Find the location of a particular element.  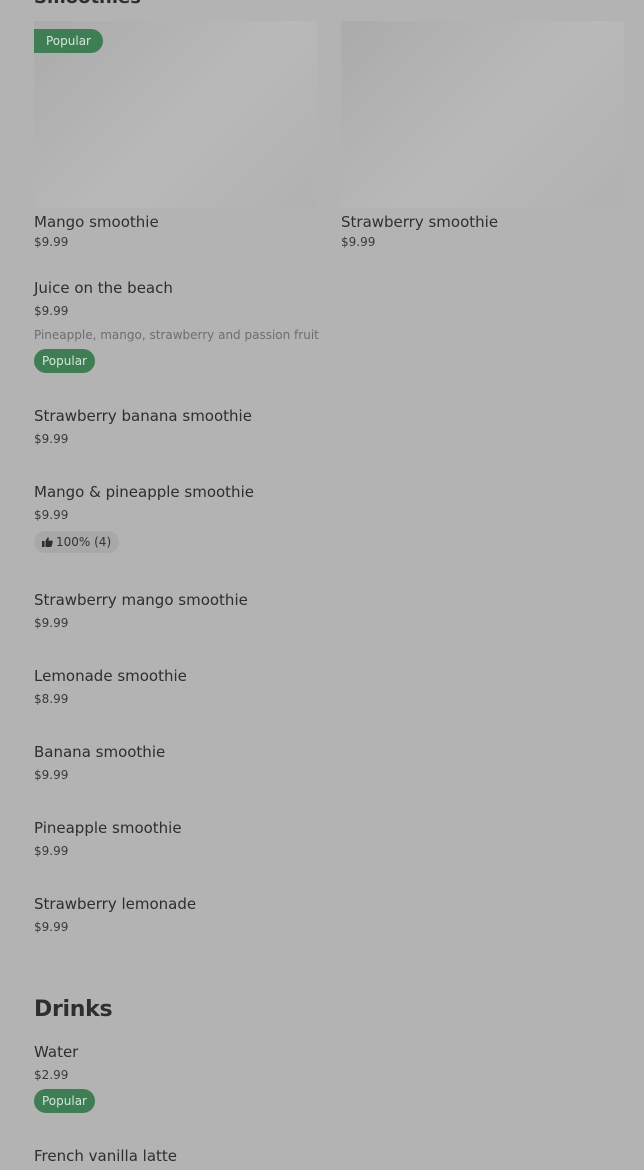

item-name: French vanilla latte is located at coordinates (106, 1156).